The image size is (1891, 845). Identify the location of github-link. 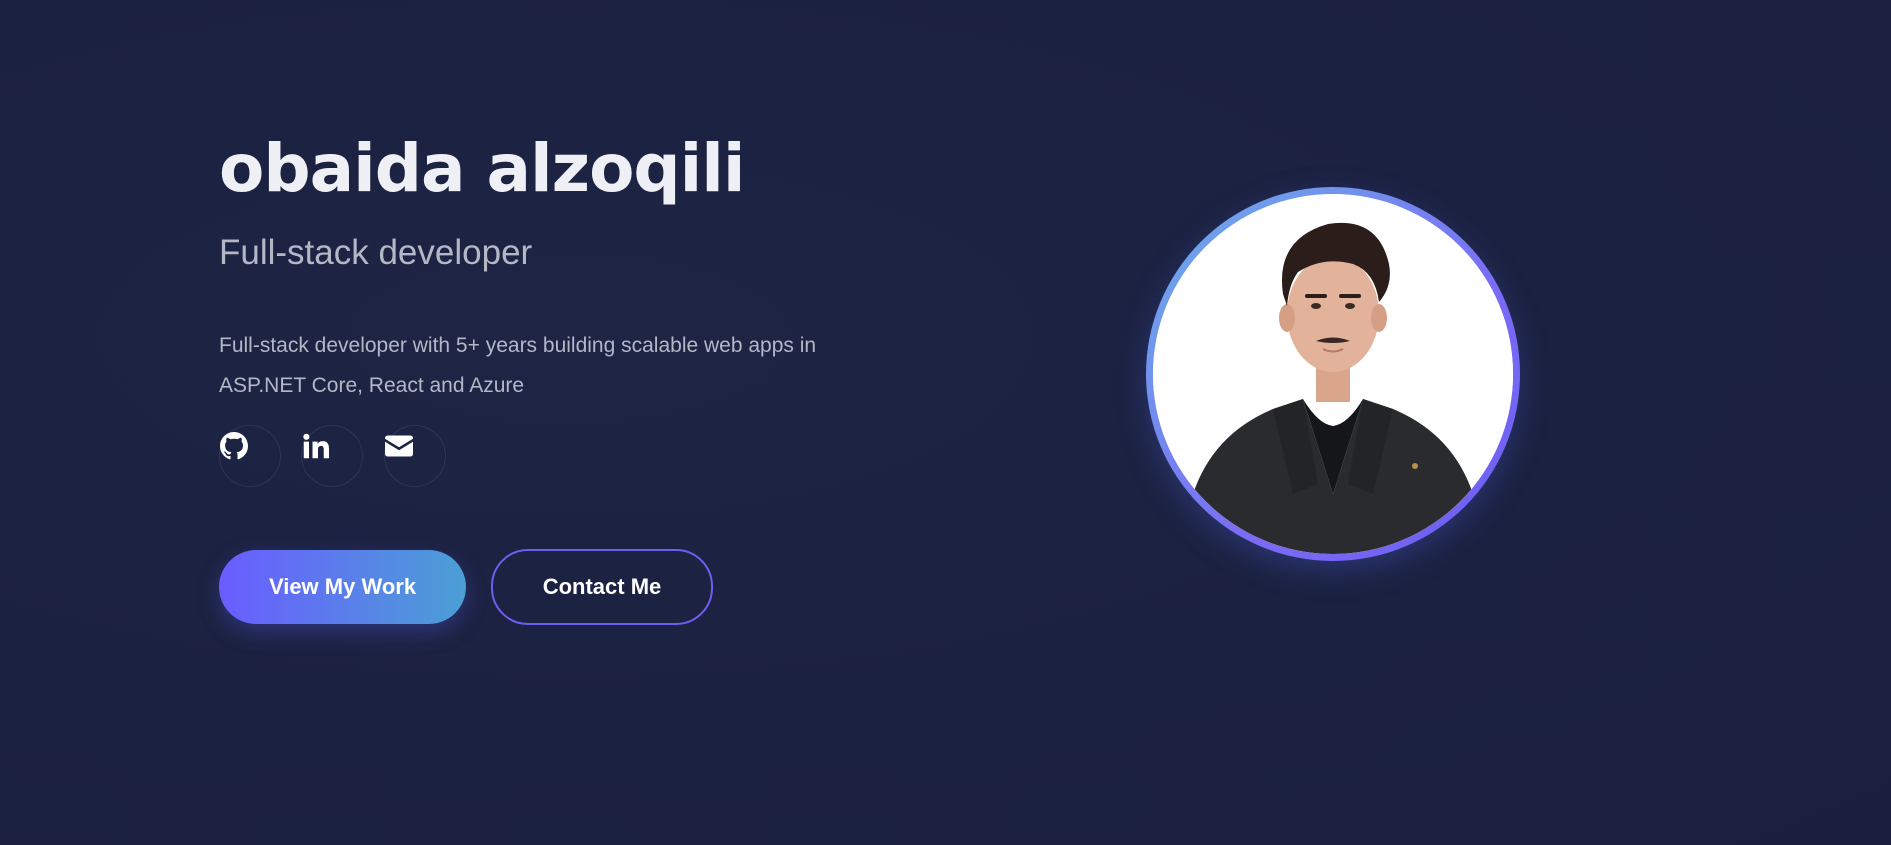
(250, 456).